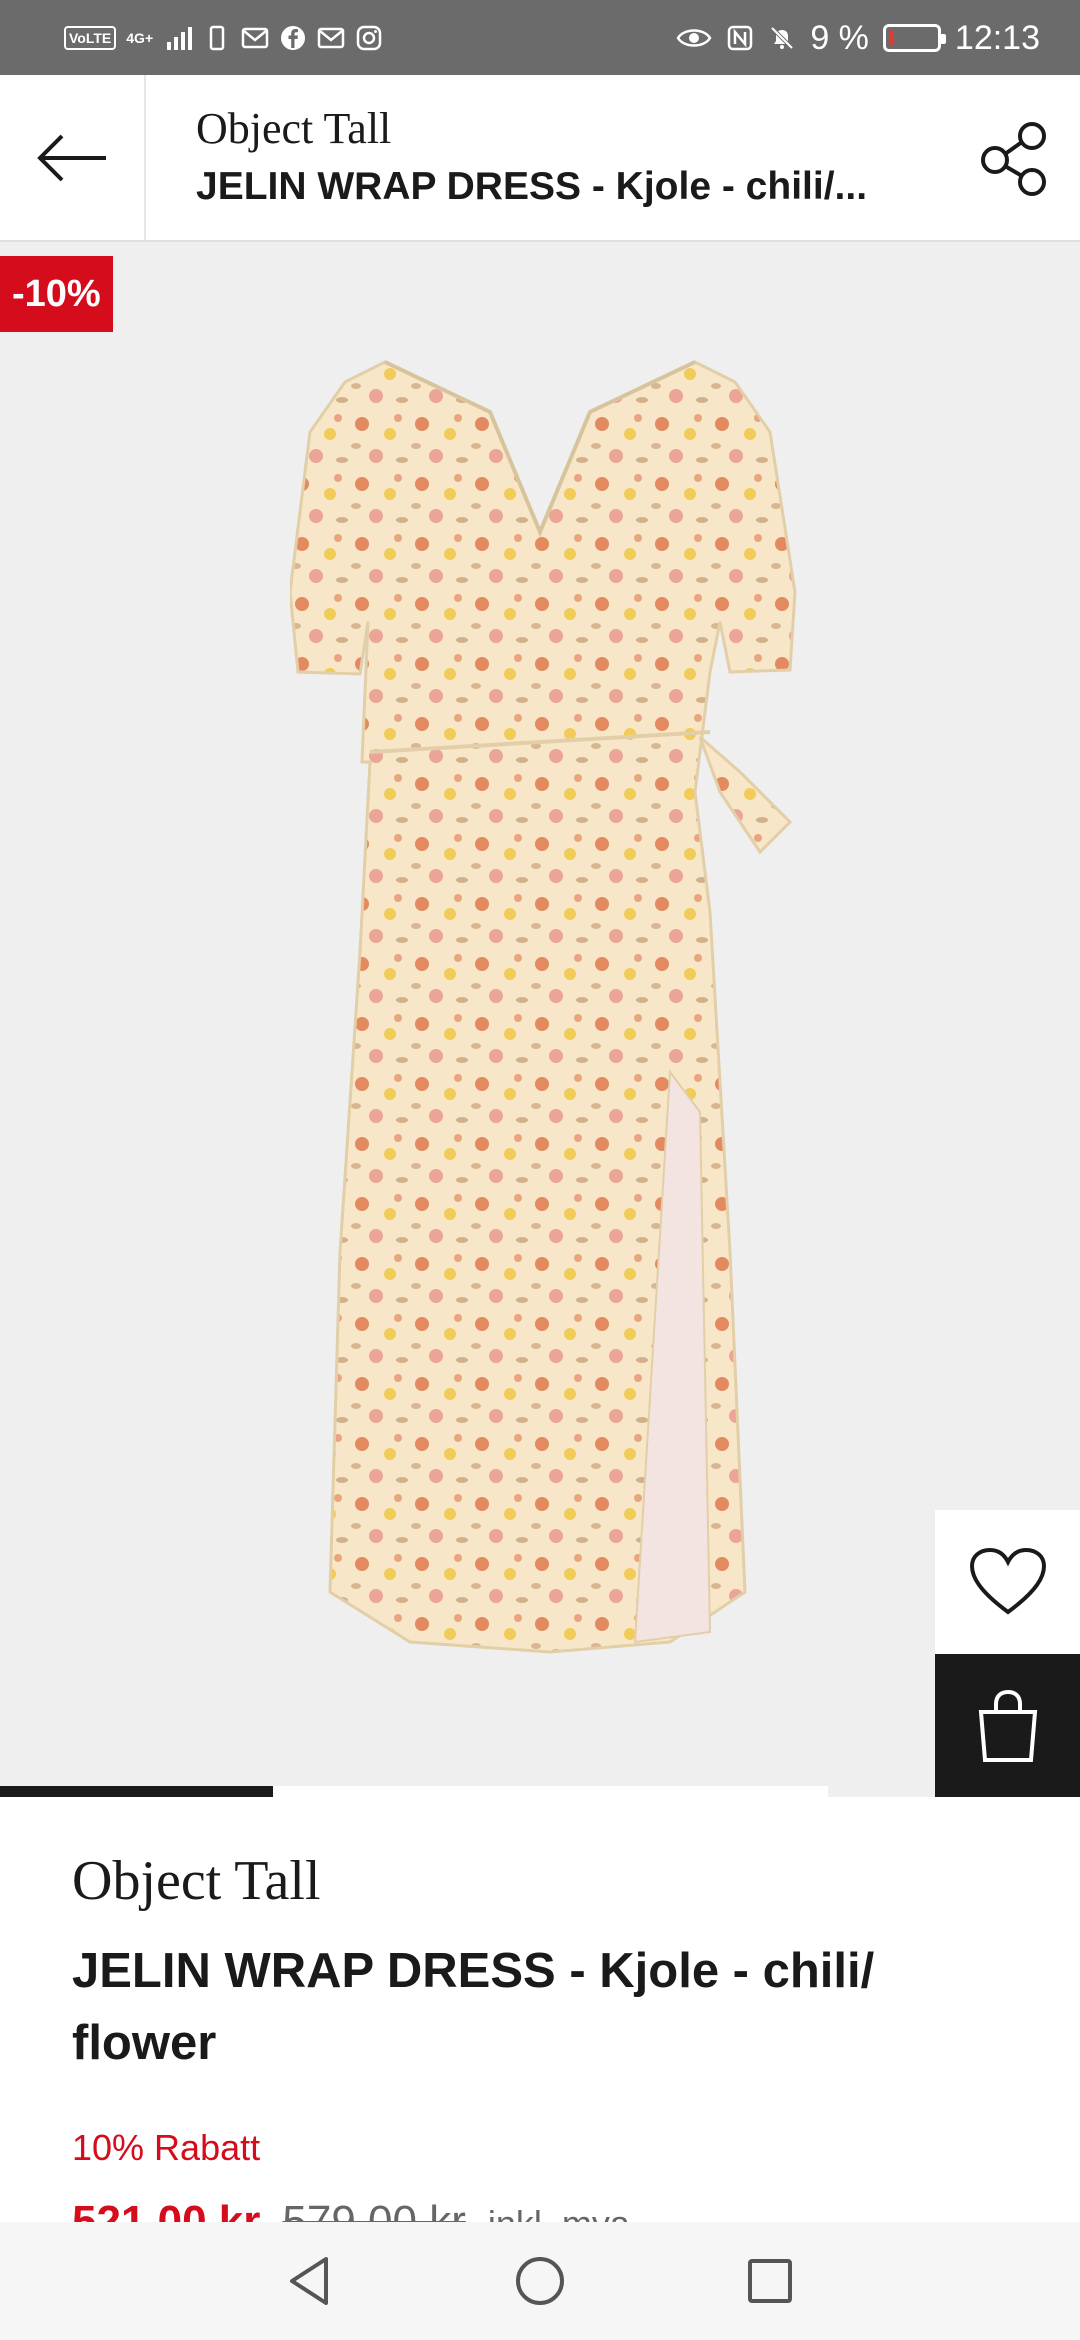  What do you see at coordinates (90, 38) in the screenshot?
I see `volte-indicator: VoLTE` at bounding box center [90, 38].